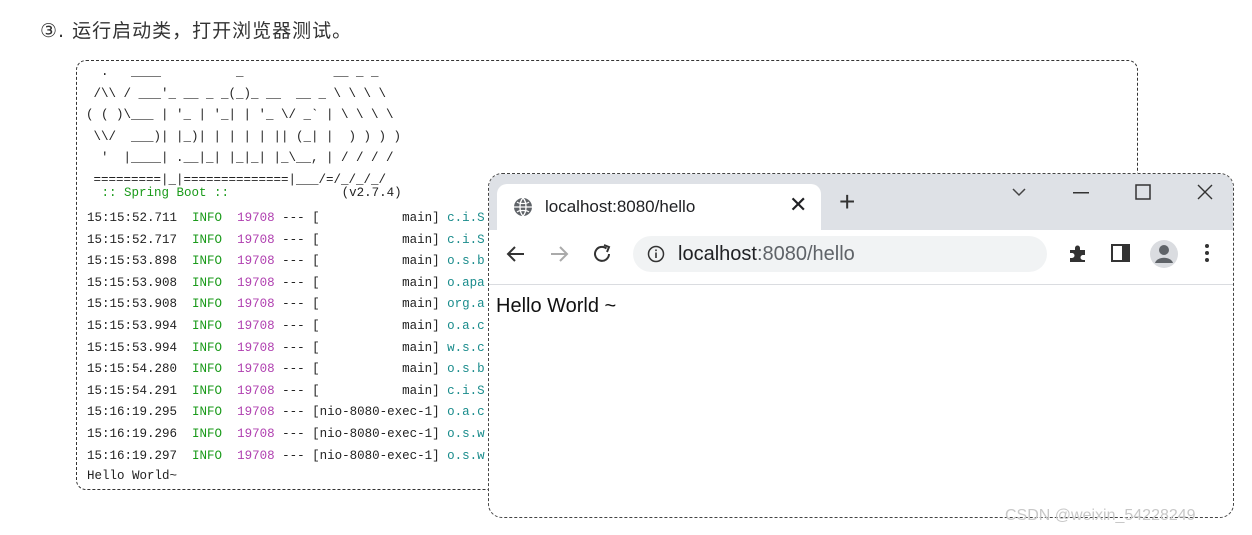 Image resolution: width=1252 pixels, height=535 pixels. I want to click on back-arrow-icon, so click(516, 254).